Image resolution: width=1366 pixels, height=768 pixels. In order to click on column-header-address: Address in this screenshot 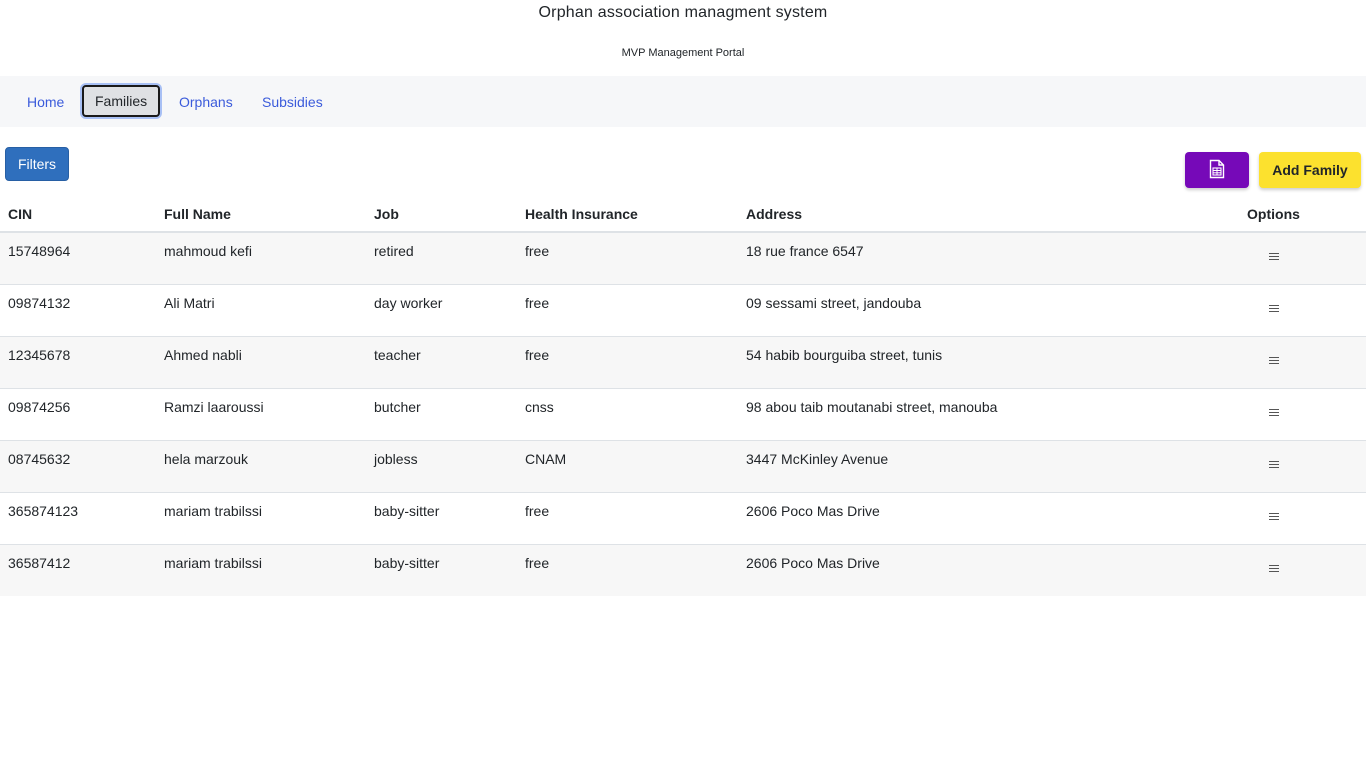, I will do `click(959, 215)`.